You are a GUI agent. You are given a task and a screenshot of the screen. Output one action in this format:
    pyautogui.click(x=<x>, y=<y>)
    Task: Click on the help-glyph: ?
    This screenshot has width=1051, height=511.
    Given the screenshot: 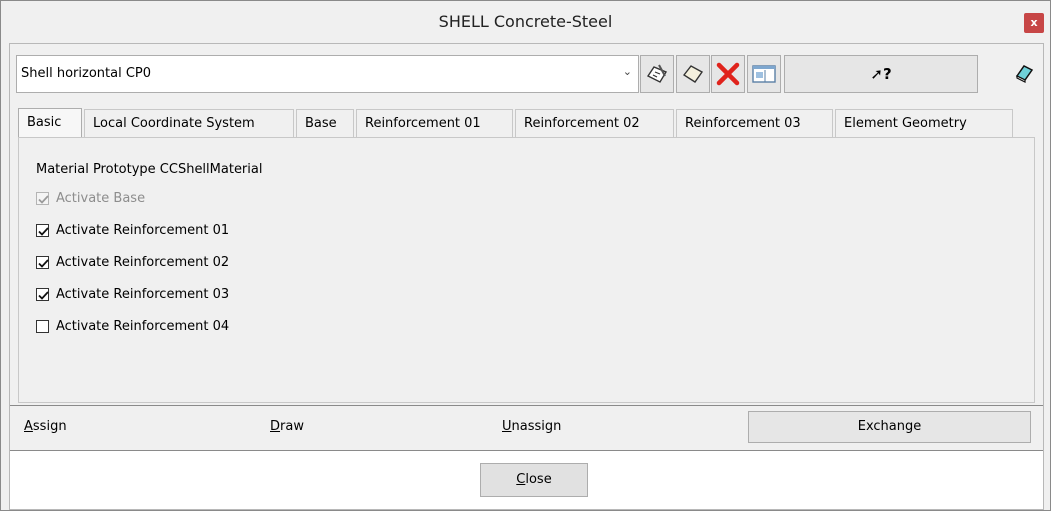 What is the action you would take?
    pyautogui.click(x=887, y=74)
    